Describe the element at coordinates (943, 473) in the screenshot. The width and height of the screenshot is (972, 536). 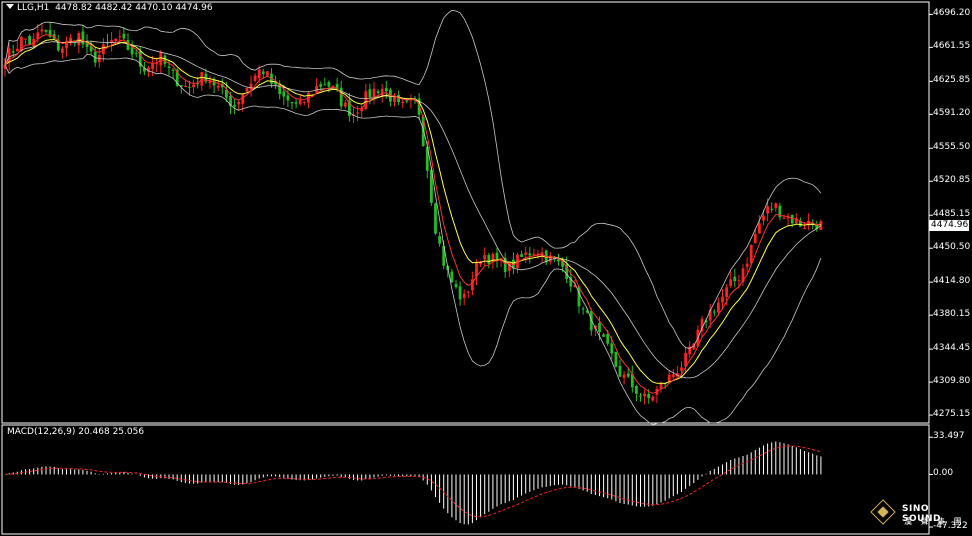
I see `macd-tick-label: 0.00` at that location.